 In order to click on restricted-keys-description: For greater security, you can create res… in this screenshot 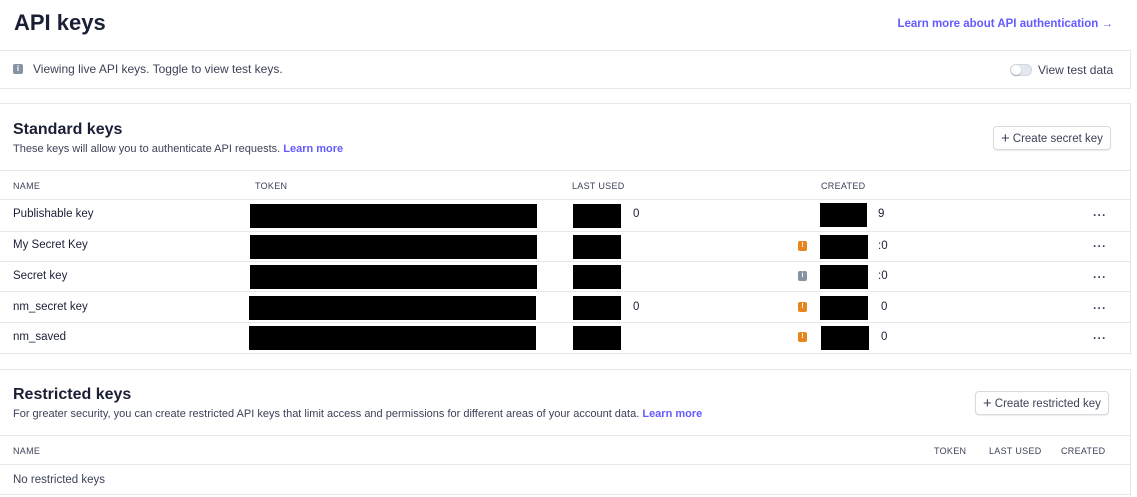, I will do `click(357, 414)`.